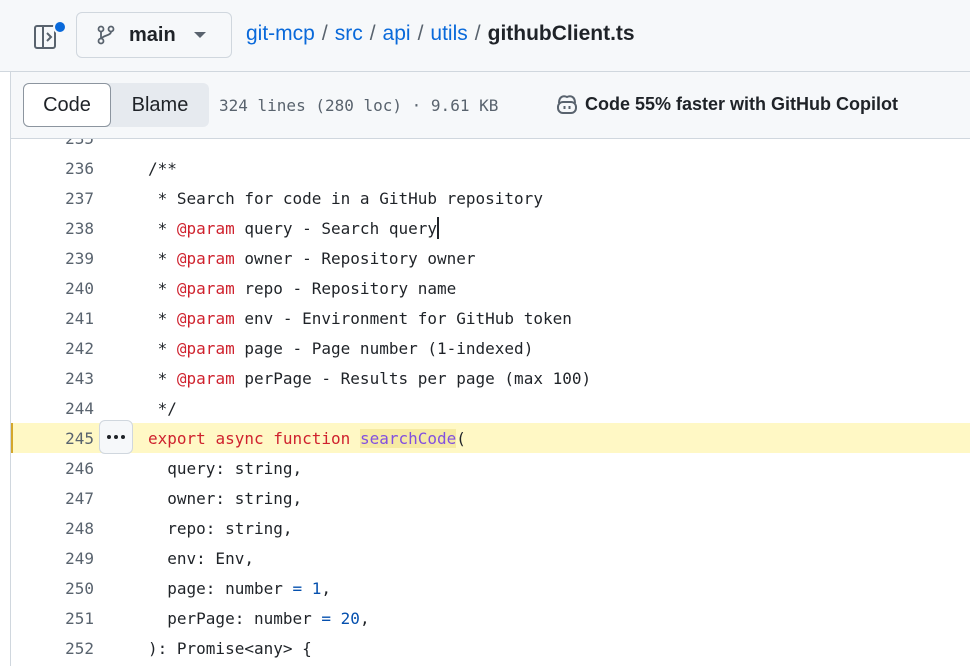 This screenshot has height=666, width=970. Describe the element at coordinates (67, 105) in the screenshot. I see `code-view-button: Code` at that location.